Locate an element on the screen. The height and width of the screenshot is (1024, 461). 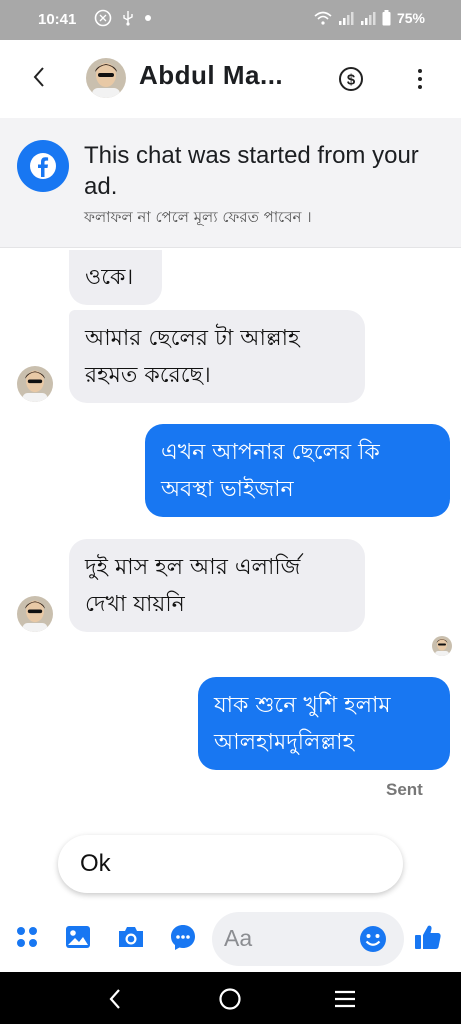
dollar-circle-icon: $ is located at coordinates (351, 79).